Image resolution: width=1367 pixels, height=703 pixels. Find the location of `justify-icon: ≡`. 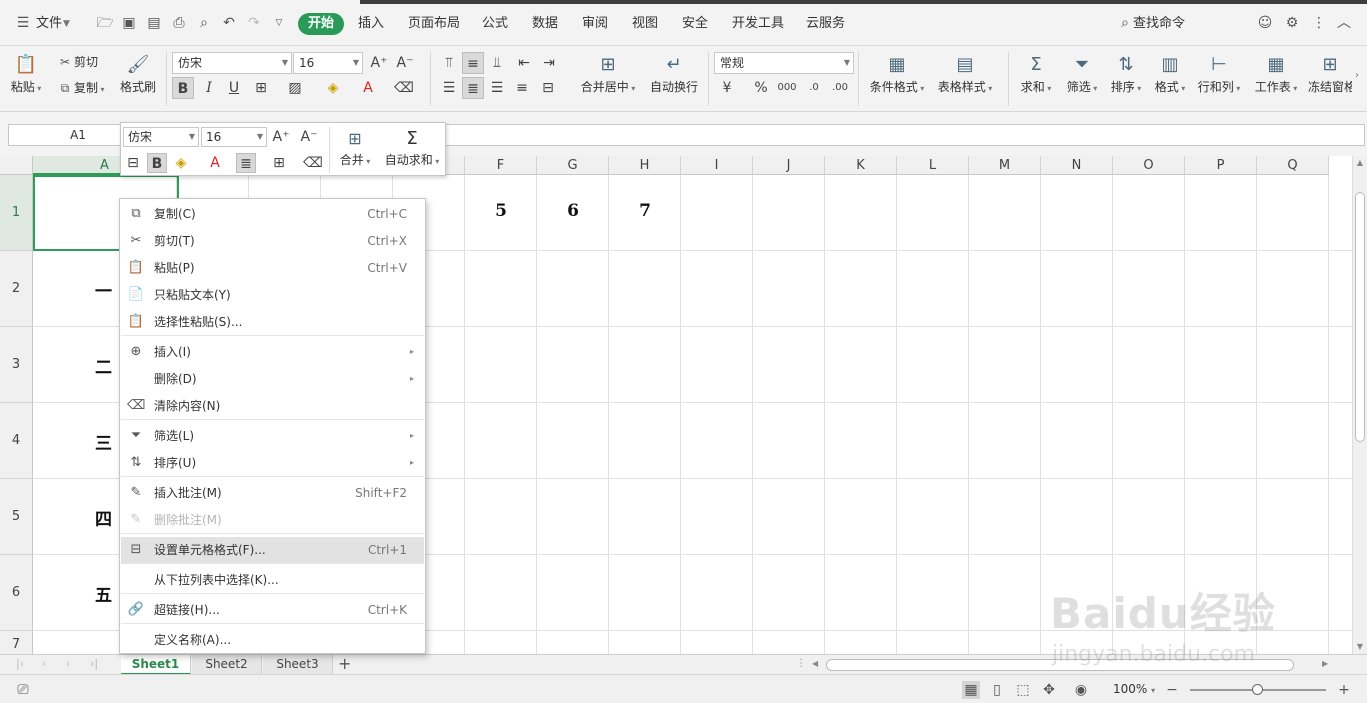

justify-icon: ≡ is located at coordinates (522, 88).